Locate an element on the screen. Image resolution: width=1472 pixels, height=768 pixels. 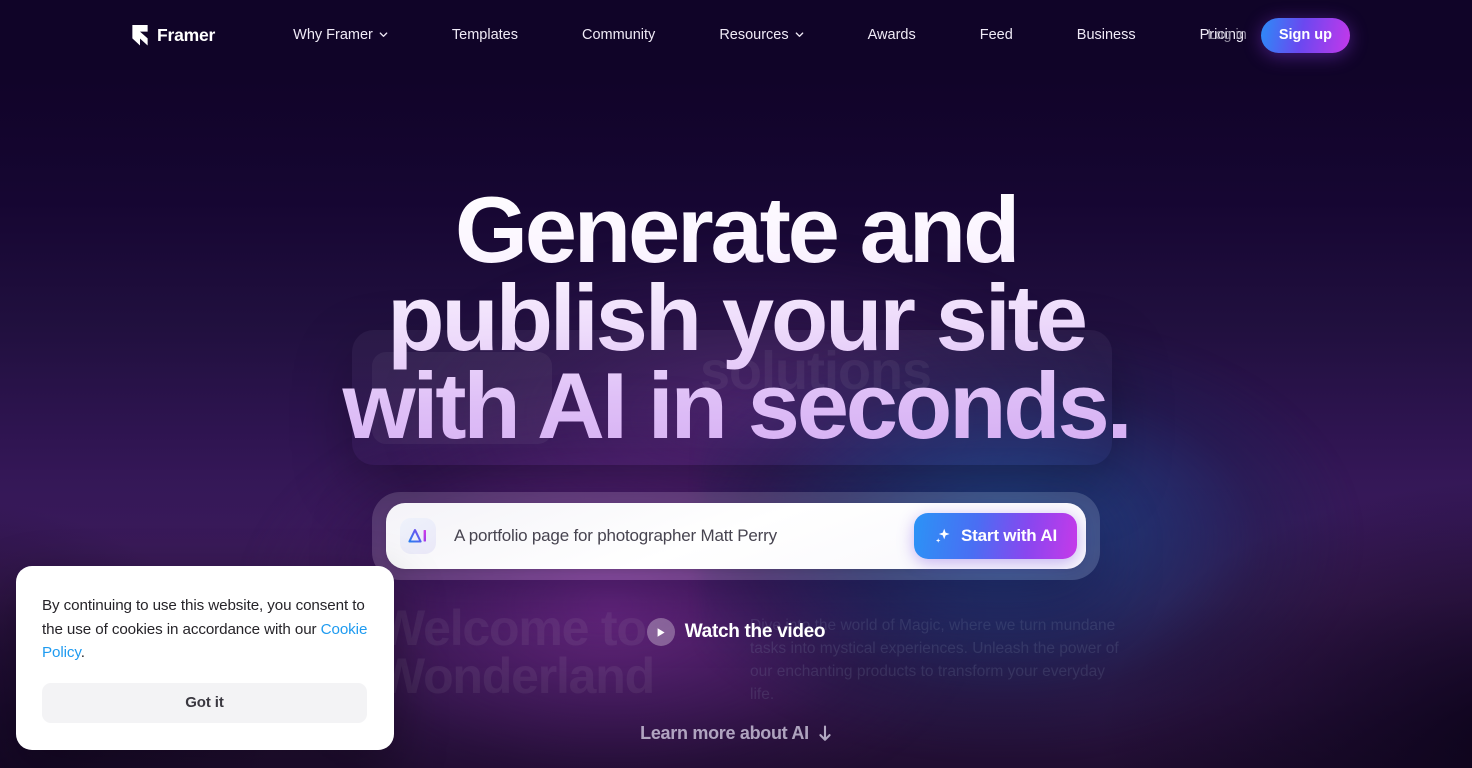
nav-item-resources: Resources is located at coordinates (761, 35).